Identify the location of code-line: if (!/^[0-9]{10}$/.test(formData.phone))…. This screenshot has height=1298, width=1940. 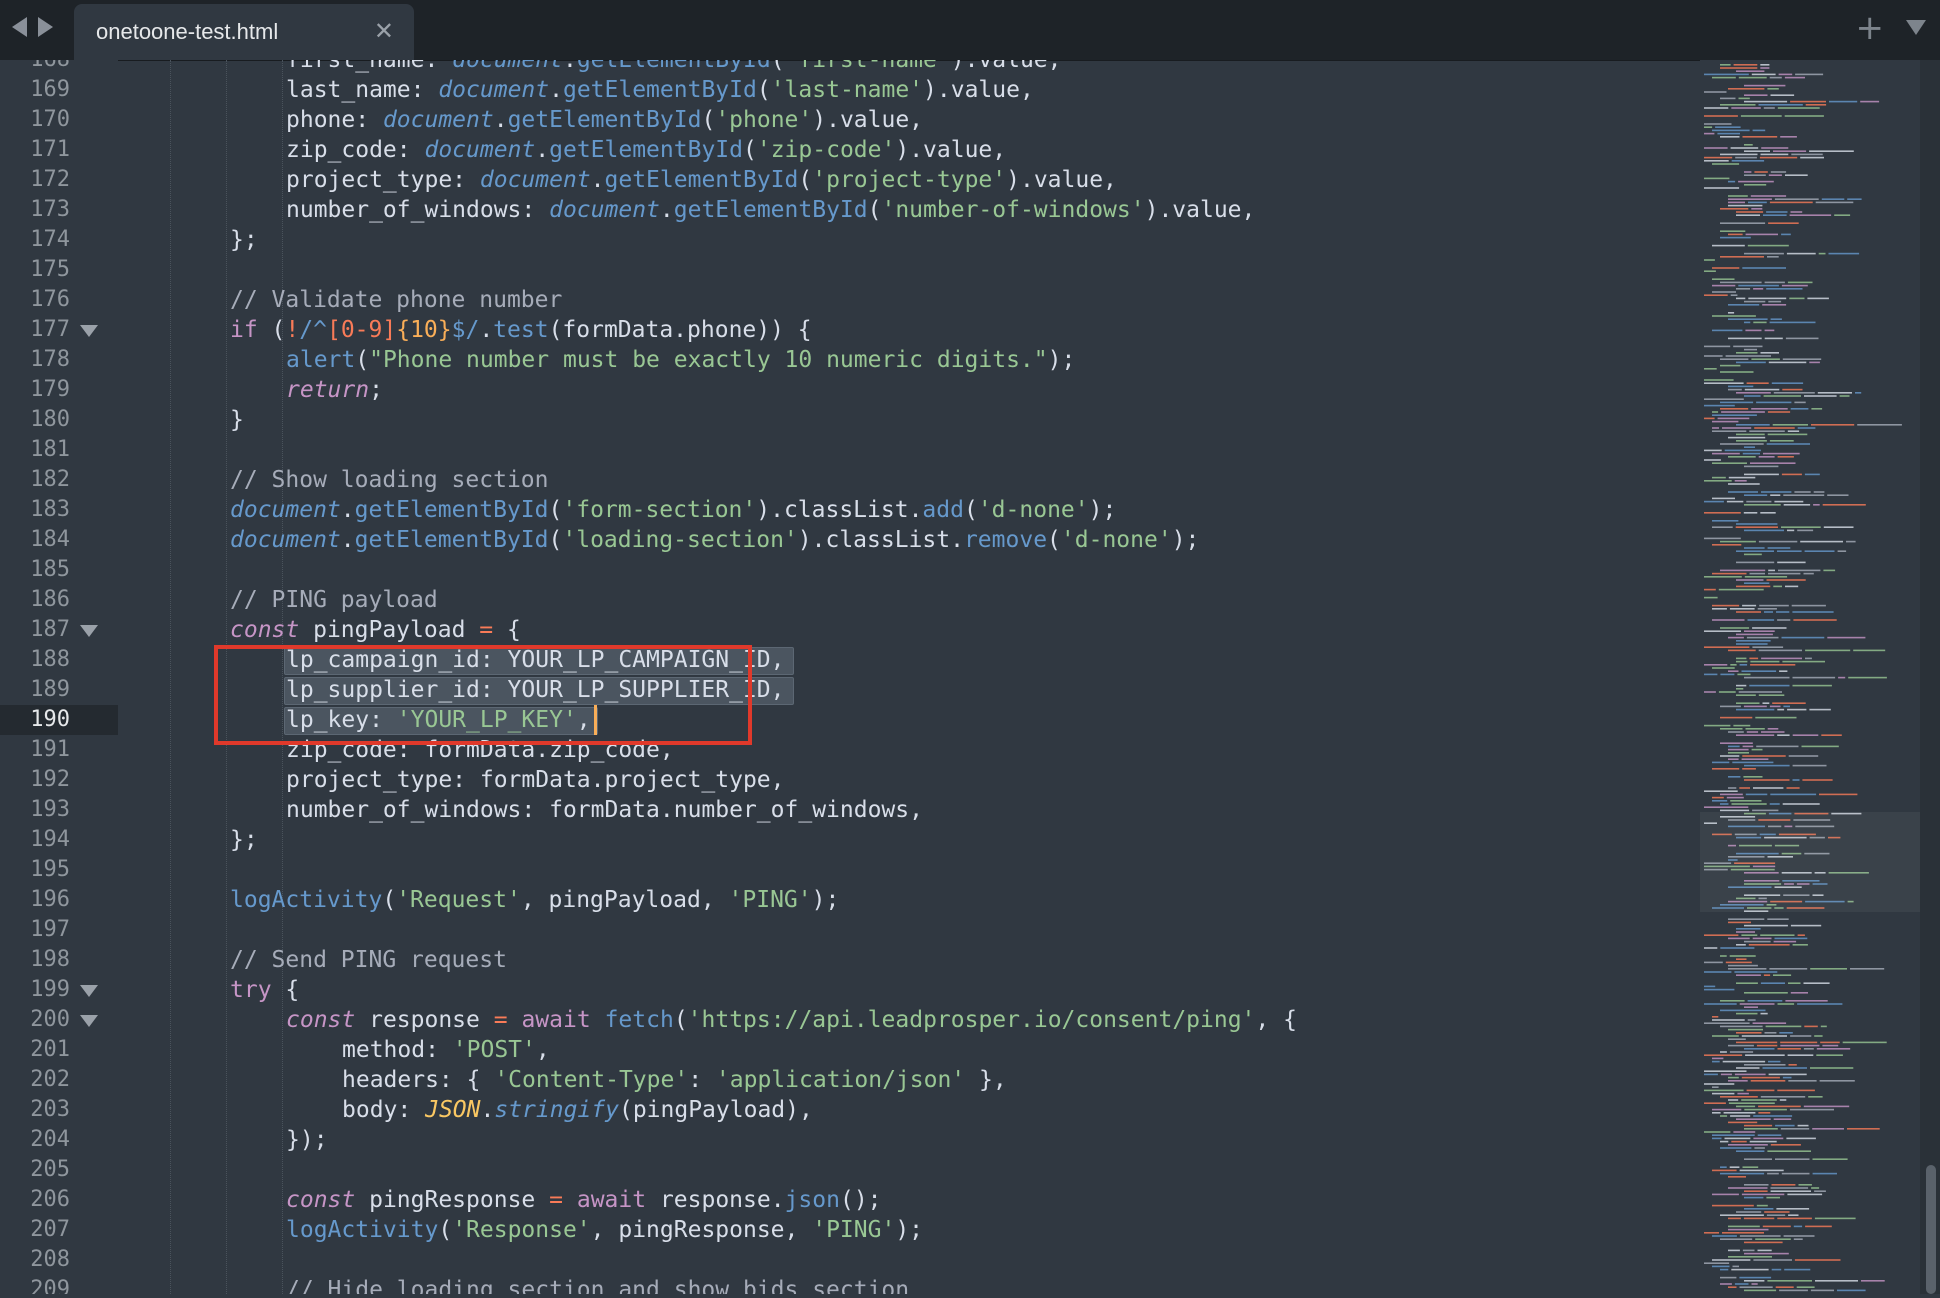
(521, 330).